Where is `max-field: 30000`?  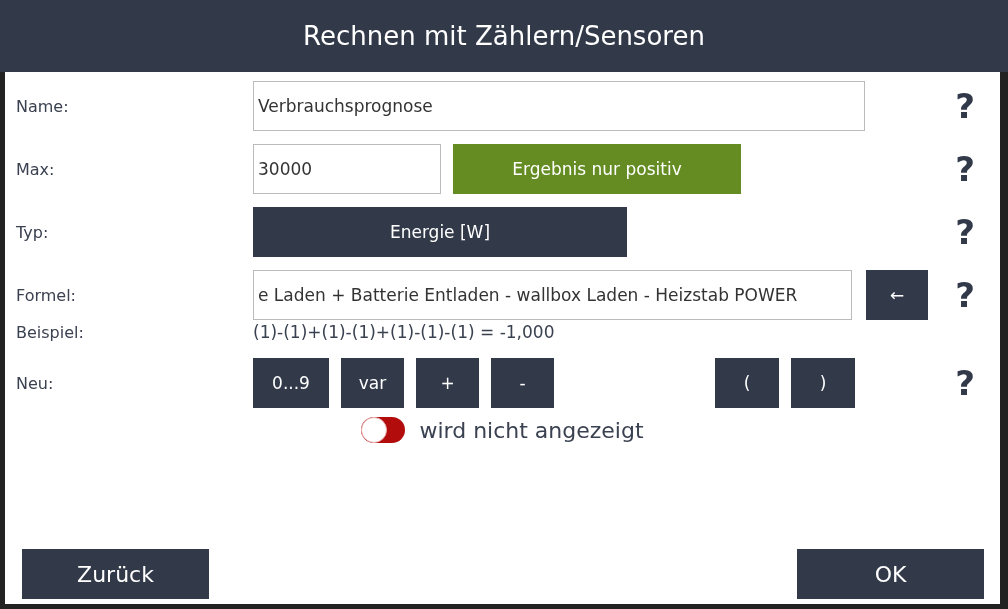
max-field: 30000 is located at coordinates (347, 169).